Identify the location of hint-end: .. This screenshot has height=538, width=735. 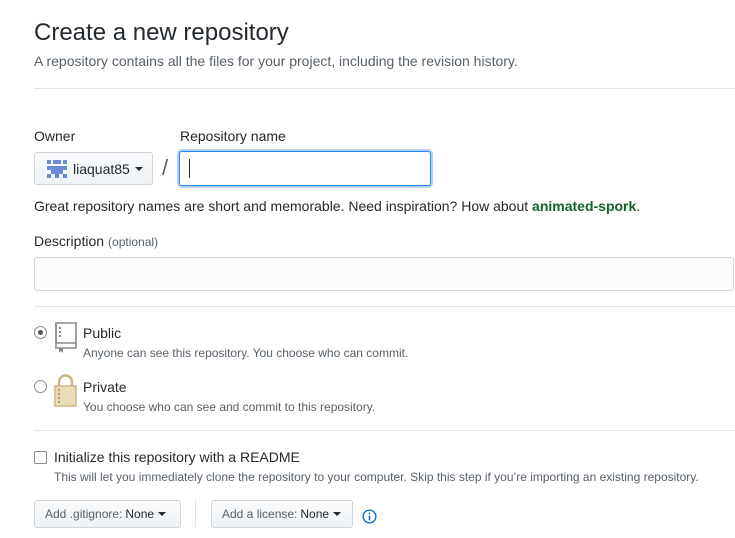
(638, 206).